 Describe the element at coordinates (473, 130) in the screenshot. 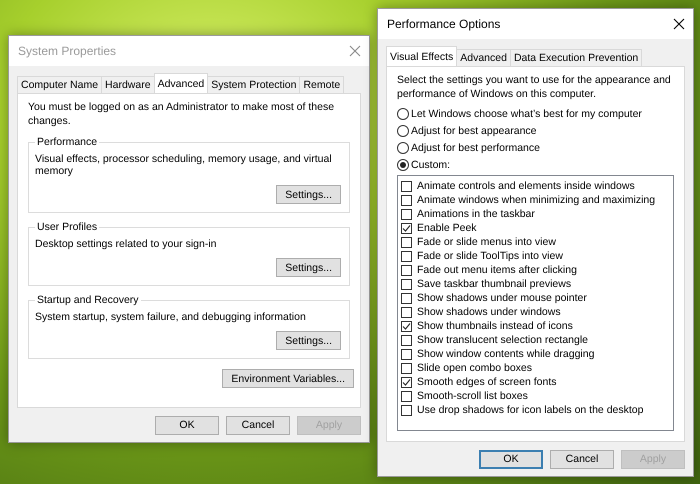

I see `radio-label: Adjust for best appearance` at that location.